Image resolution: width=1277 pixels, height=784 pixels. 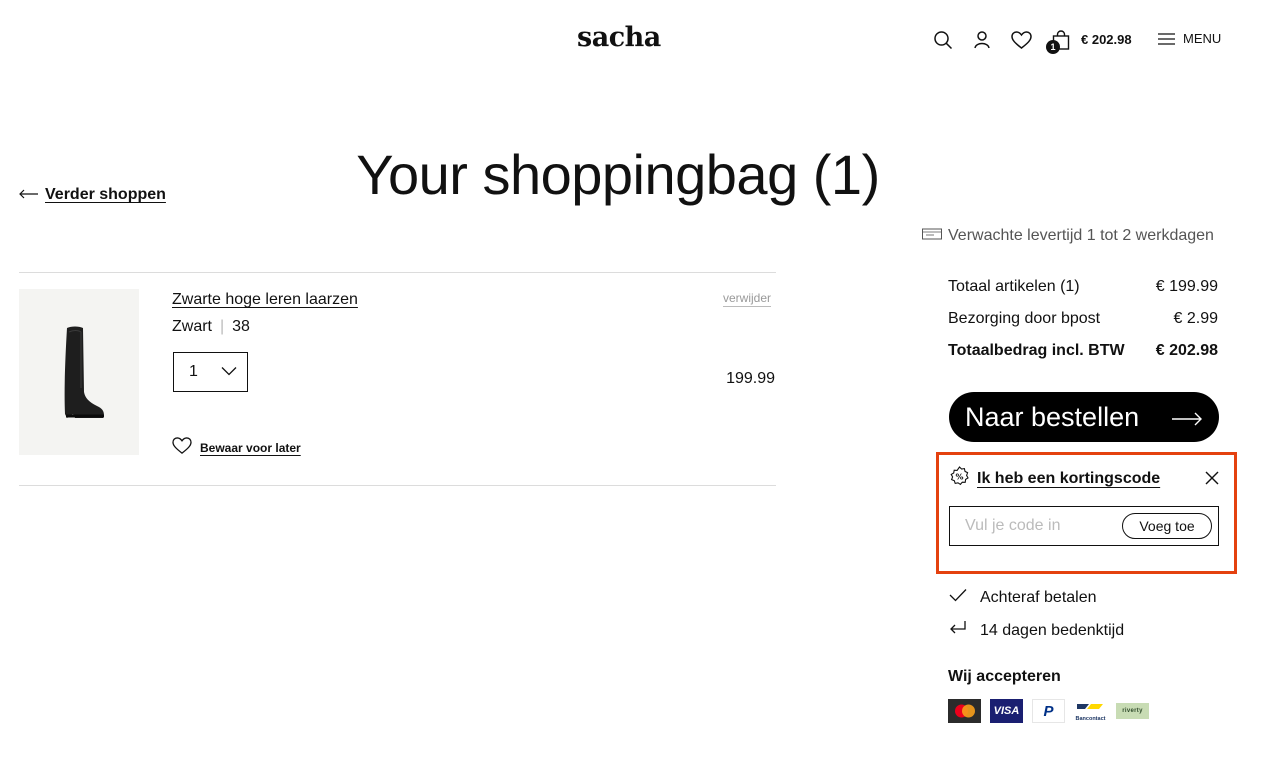 I want to click on arrow-right-icon, so click(x=1187, y=417).